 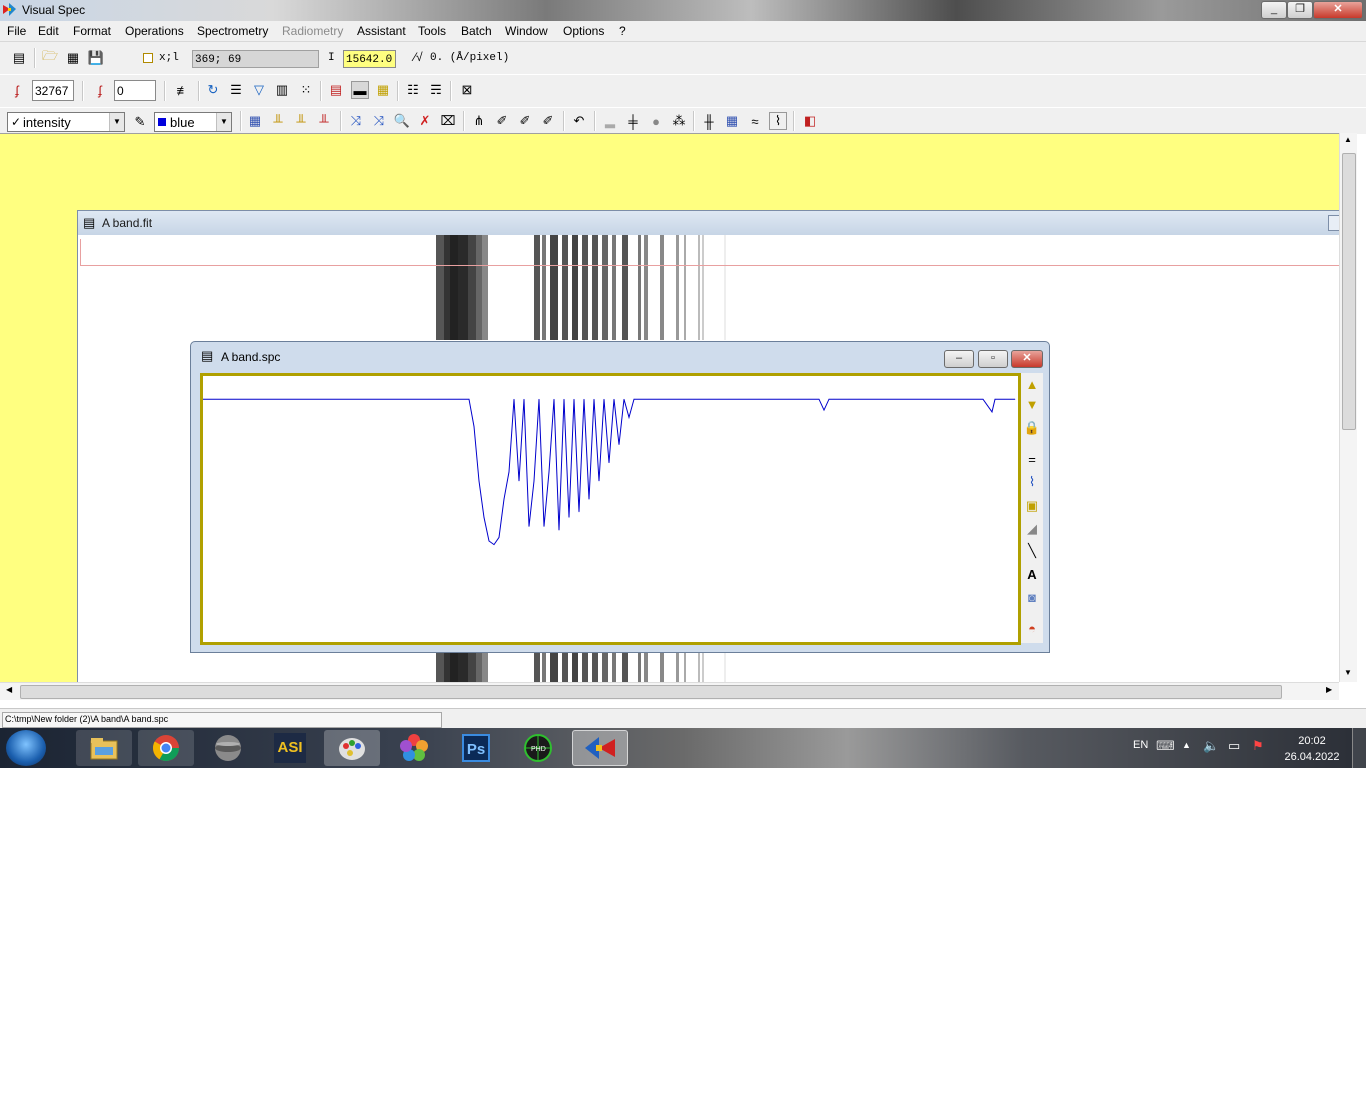 I want to click on scroll-right-icon: ▶, so click(x=1329, y=689).